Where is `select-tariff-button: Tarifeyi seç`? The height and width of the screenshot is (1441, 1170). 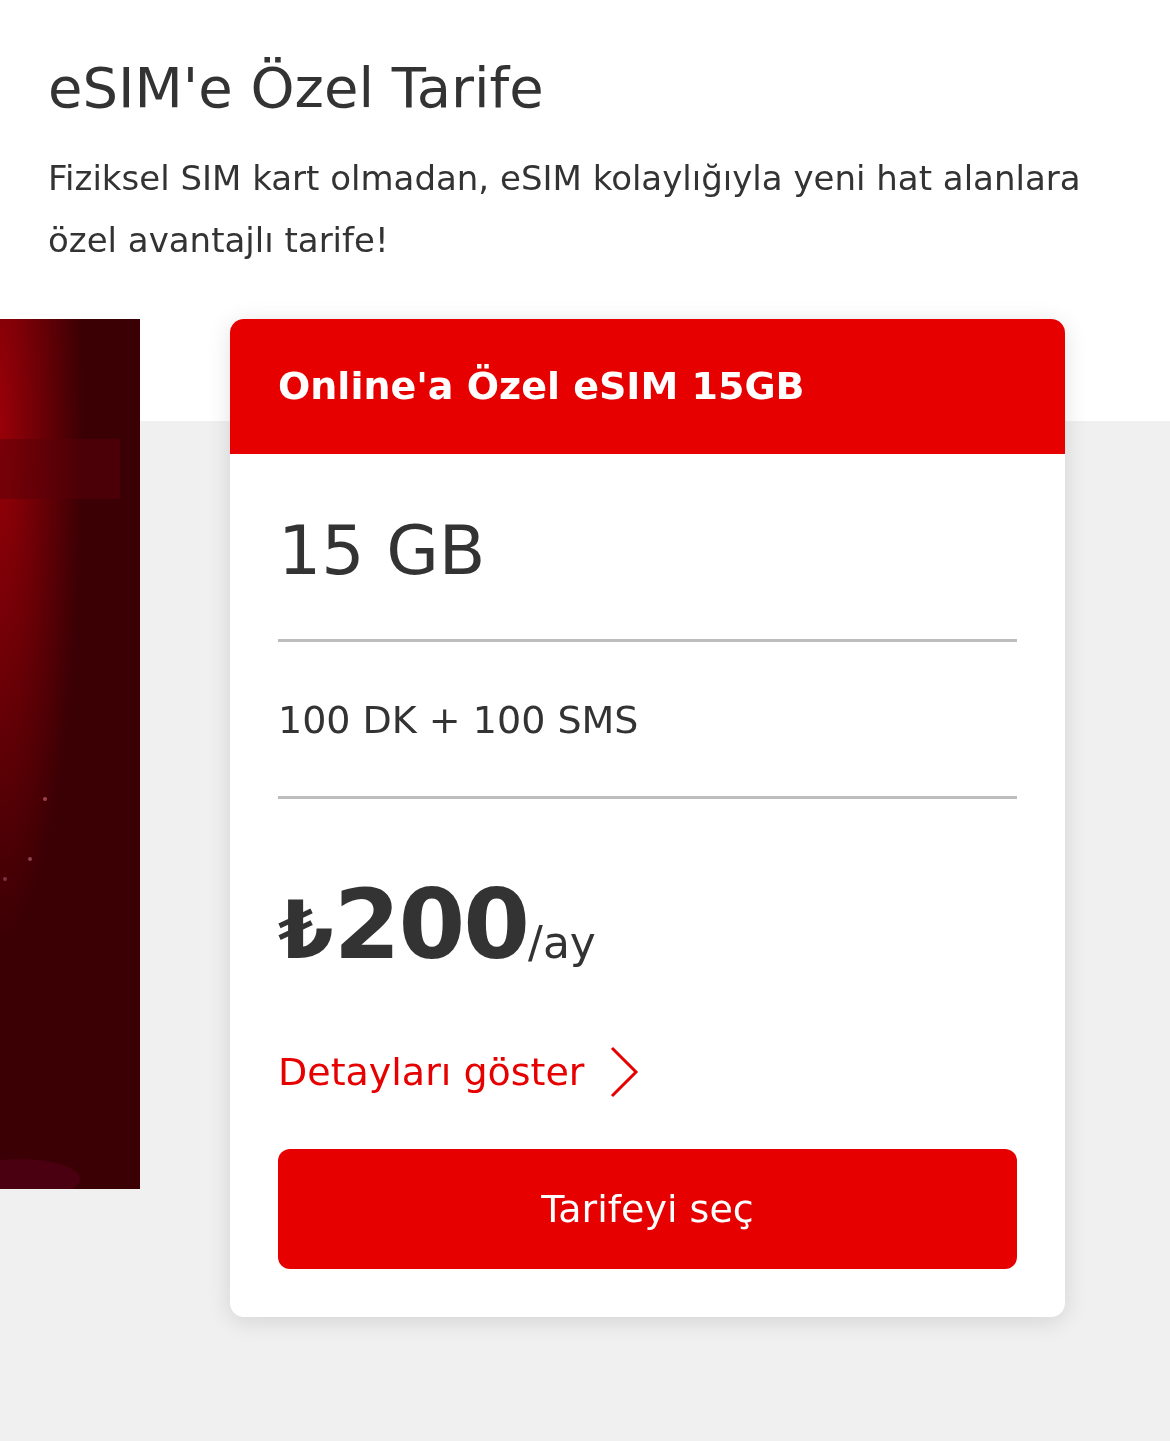
select-tariff-button: Tarifeyi seç is located at coordinates (647, 1209).